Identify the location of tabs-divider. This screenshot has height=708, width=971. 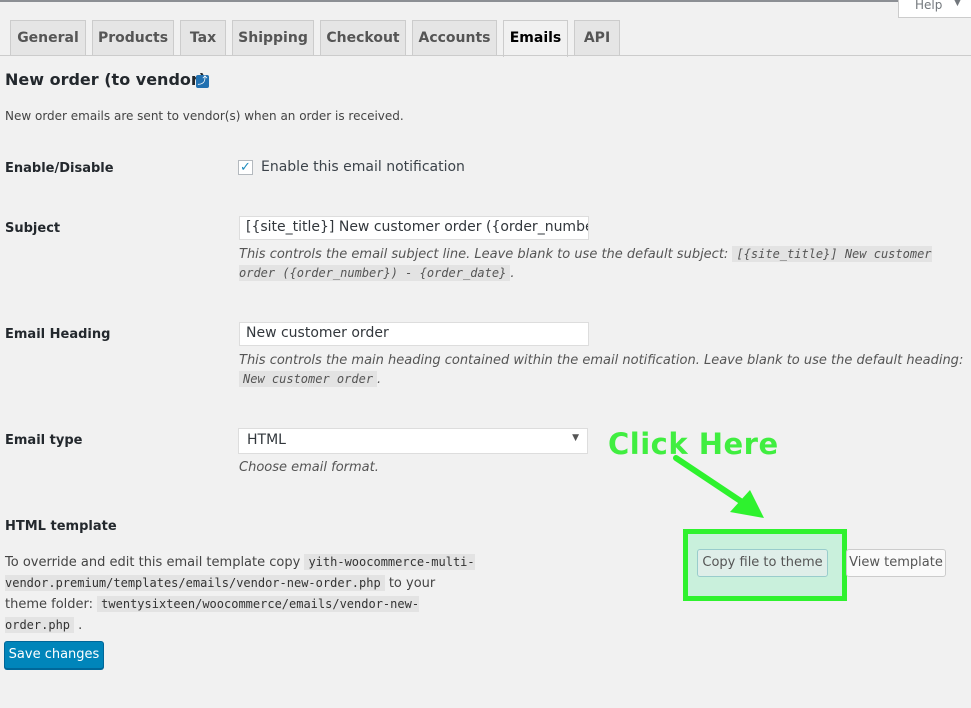
(485, 55).